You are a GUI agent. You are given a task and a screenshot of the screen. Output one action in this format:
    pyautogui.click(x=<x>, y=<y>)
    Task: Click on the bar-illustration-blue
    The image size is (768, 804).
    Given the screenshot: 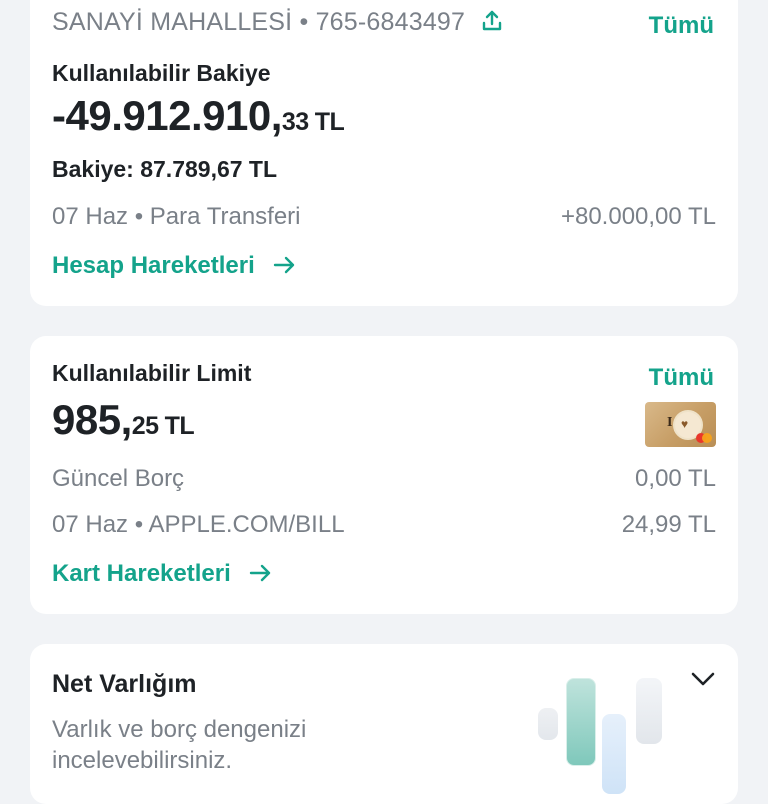 What is the action you would take?
    pyautogui.click(x=614, y=754)
    